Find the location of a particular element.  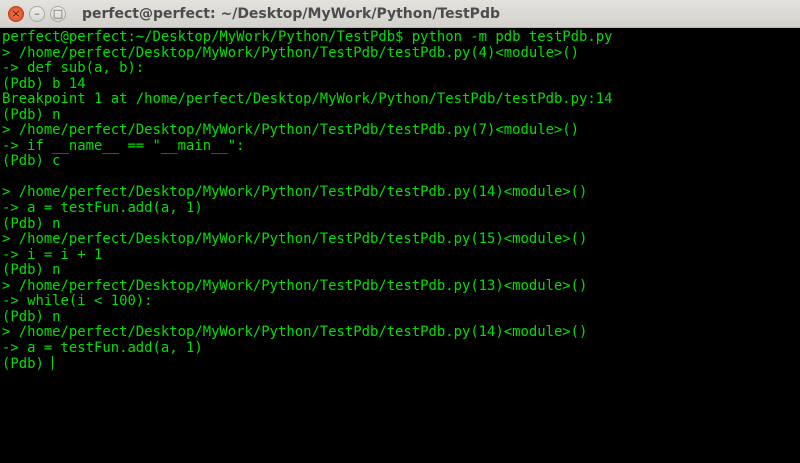

pdb-prompt: (Pdb) is located at coordinates (27, 364).